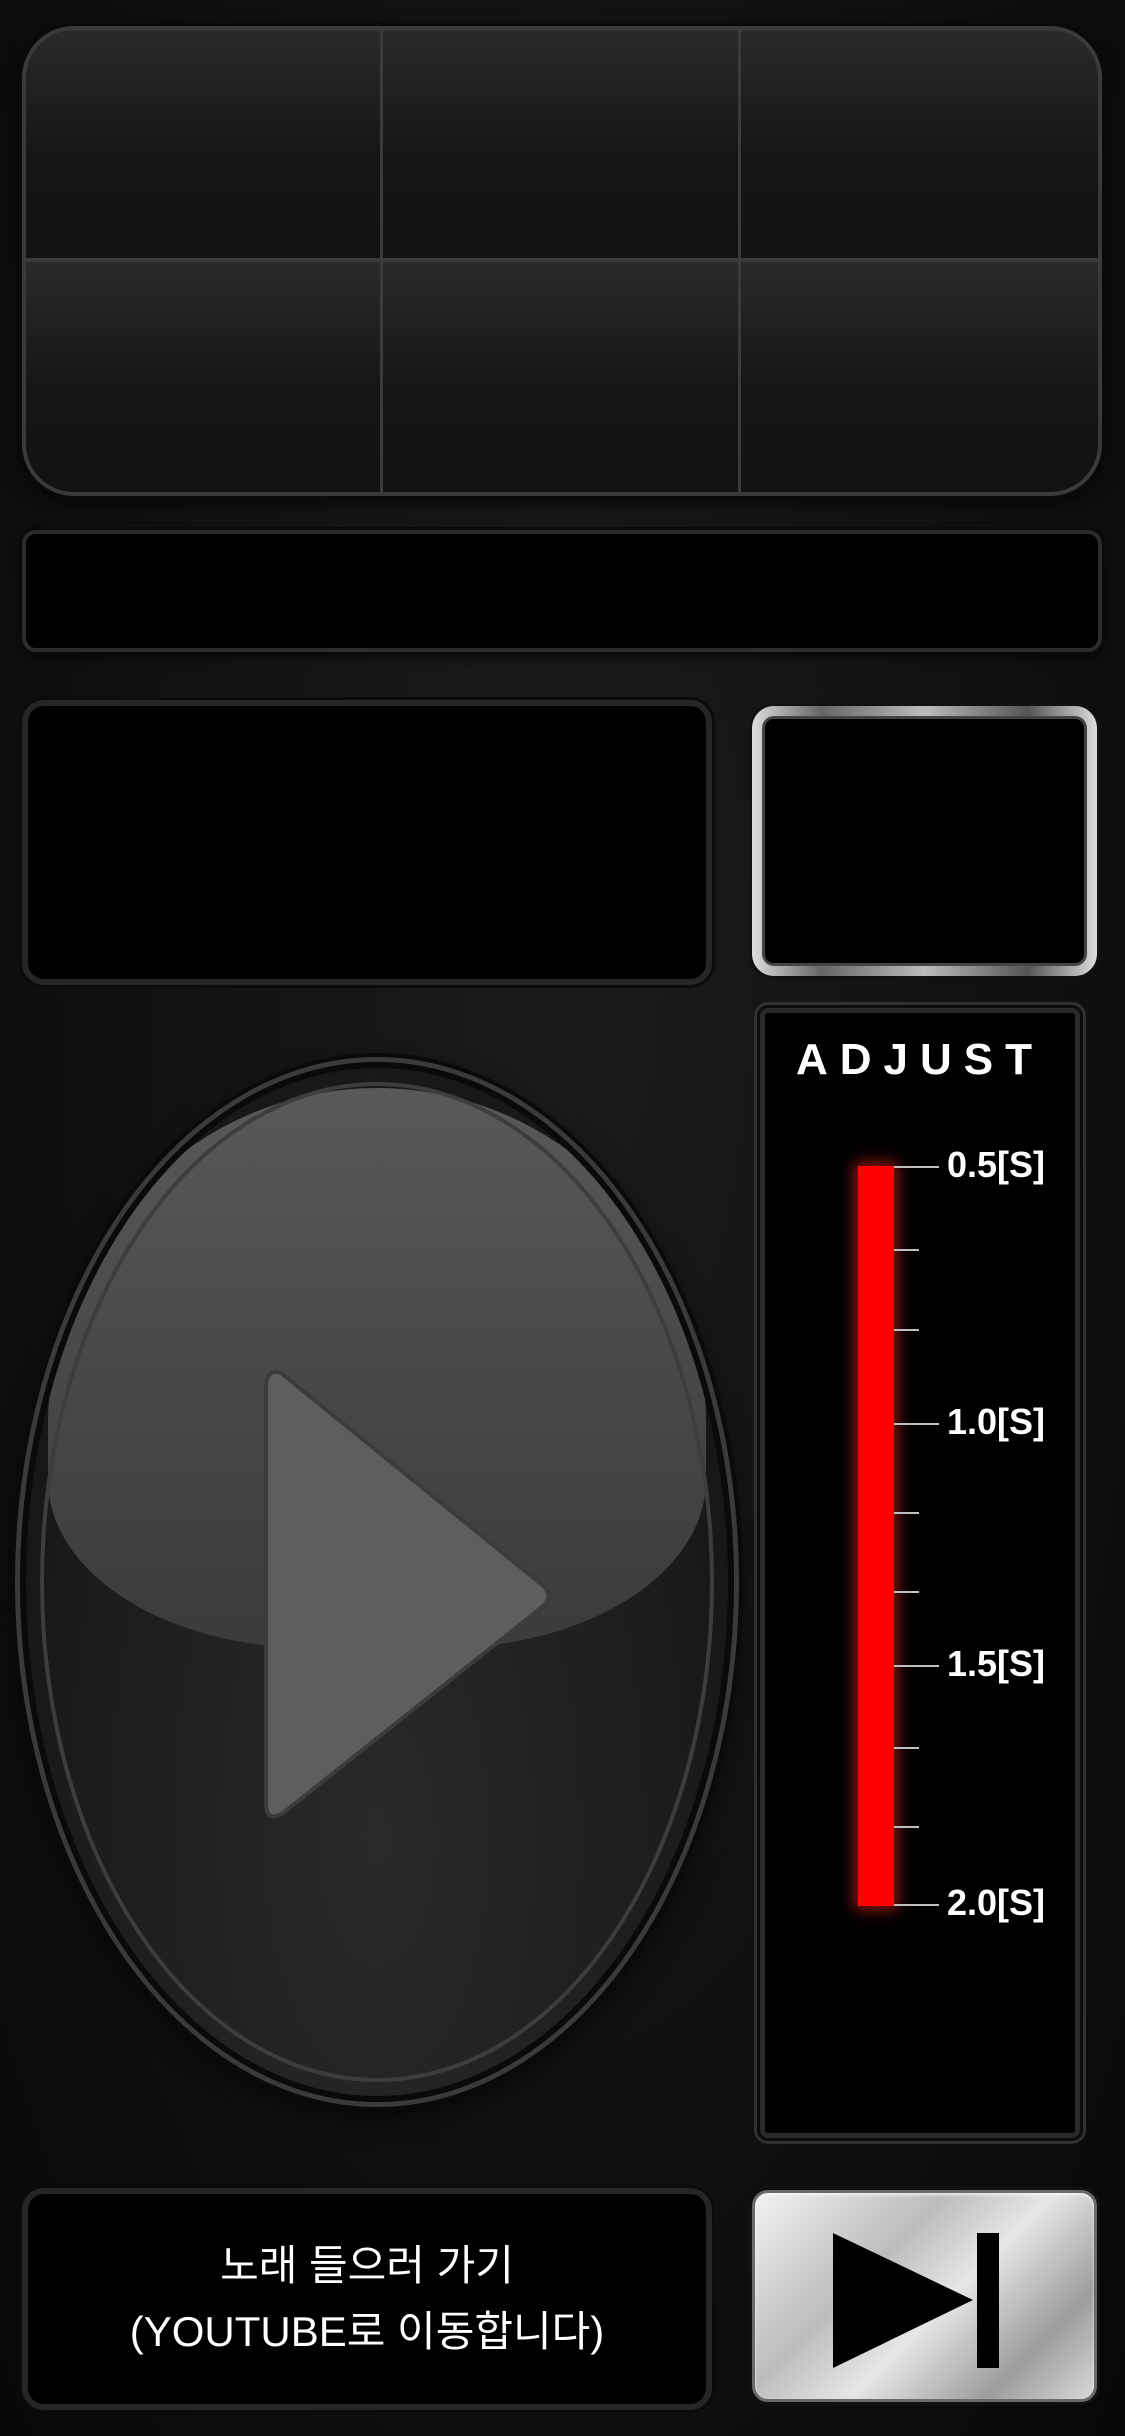 The height and width of the screenshot is (2436, 1125). What do you see at coordinates (996, 1164) in the screenshot?
I see `adjust-label-0-5: 0.5[S]` at bounding box center [996, 1164].